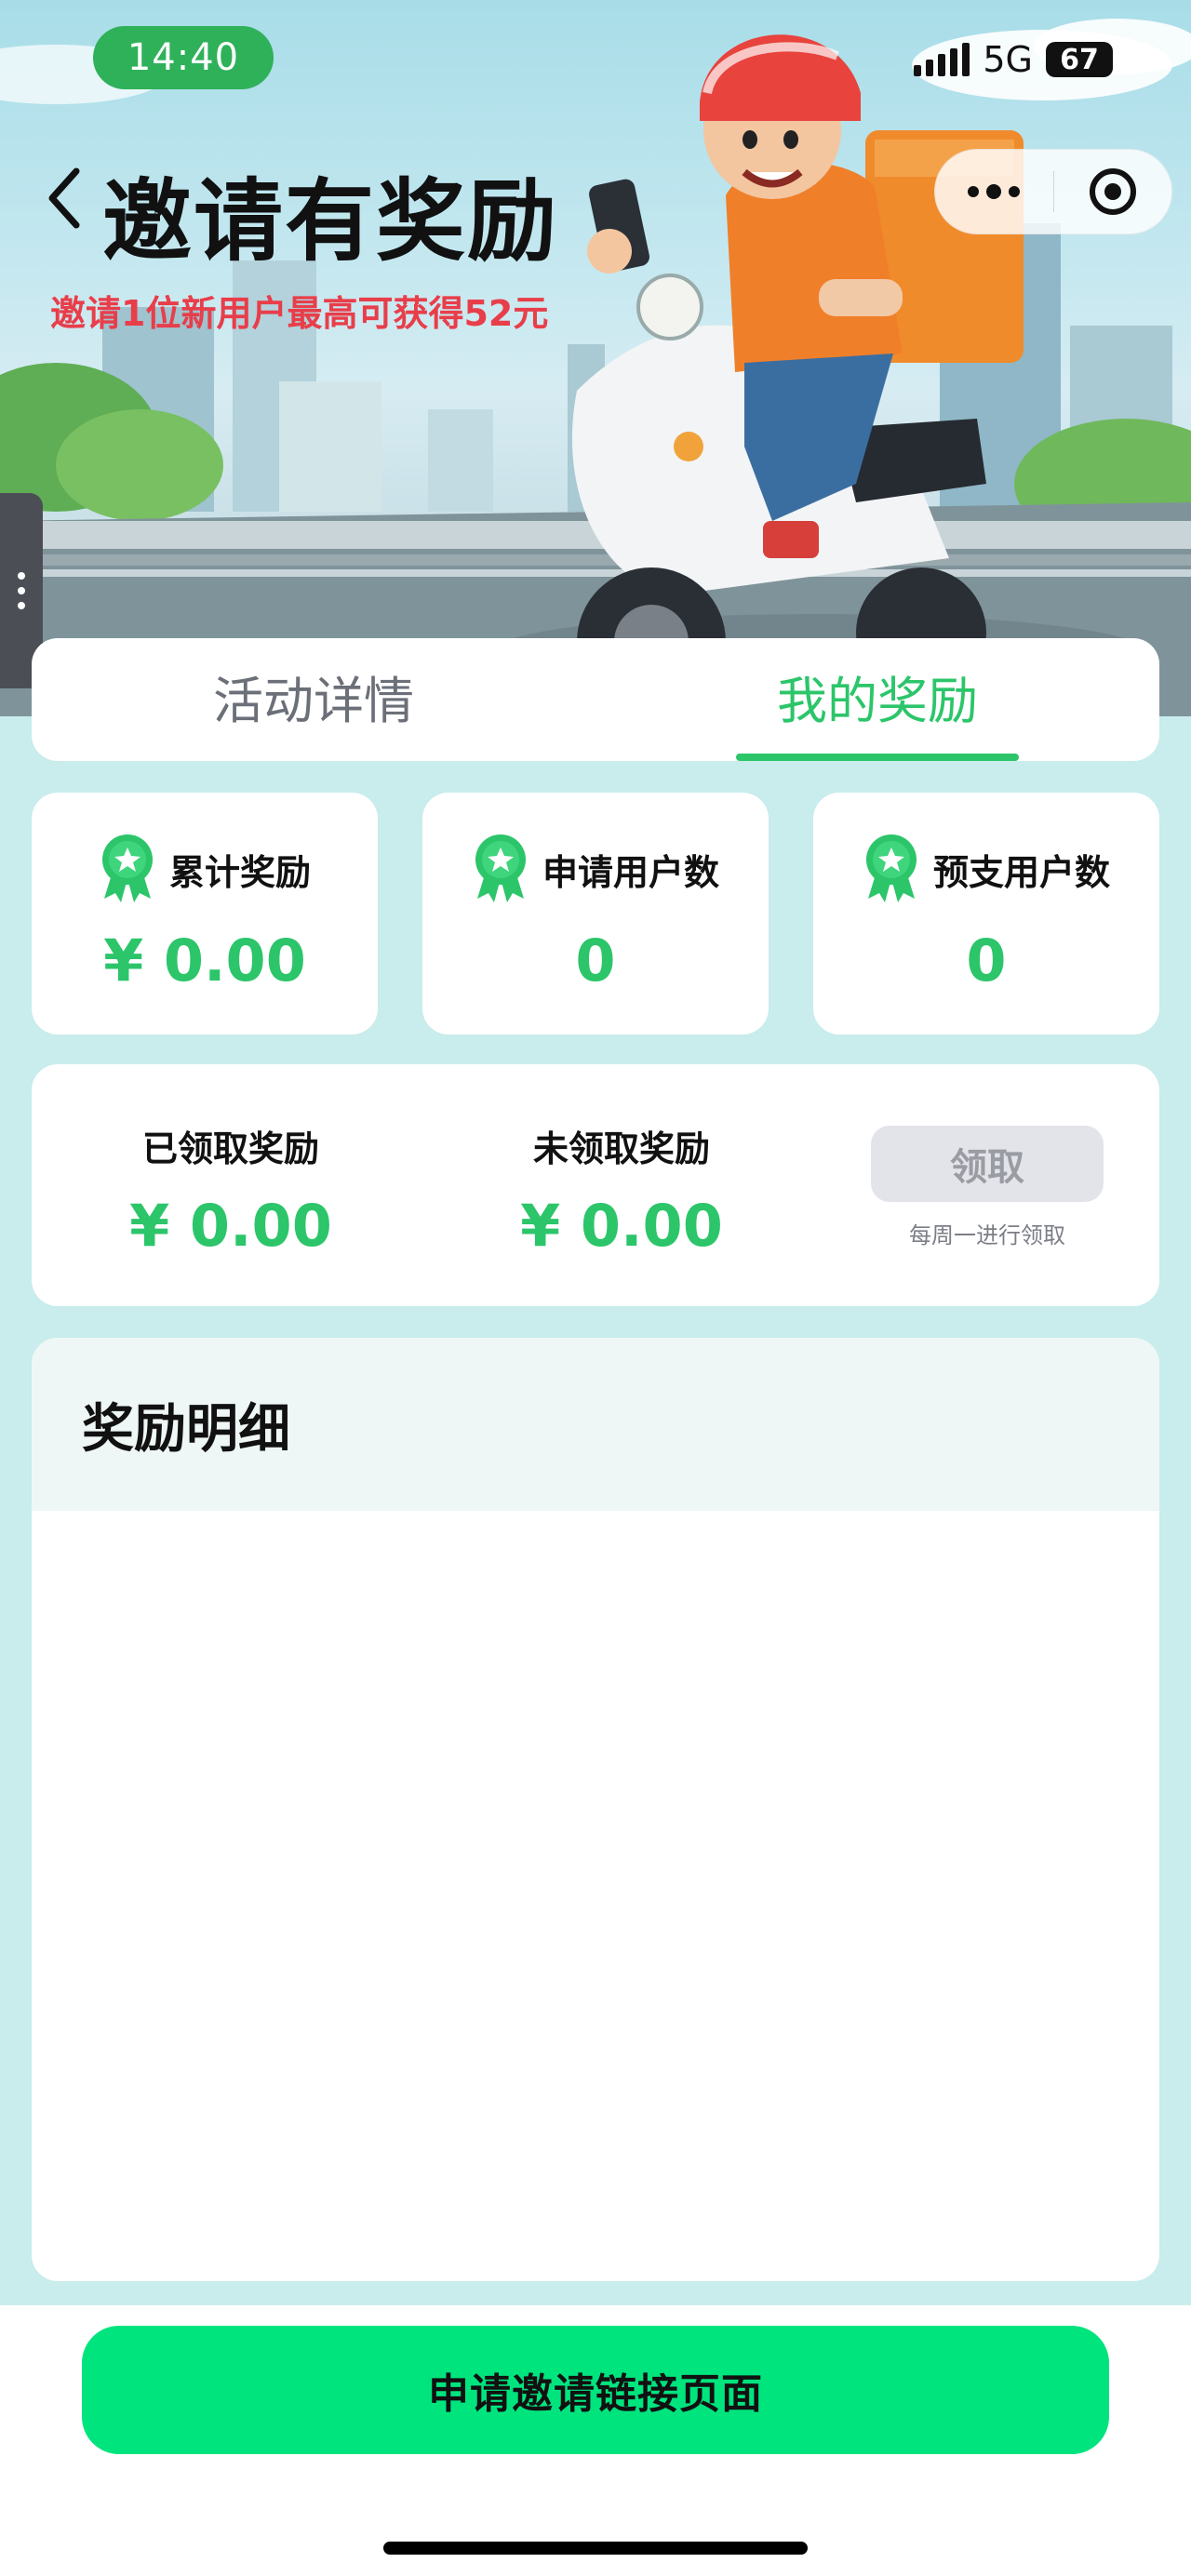 The image size is (1191, 2576). I want to click on signal-icon, so click(942, 59).